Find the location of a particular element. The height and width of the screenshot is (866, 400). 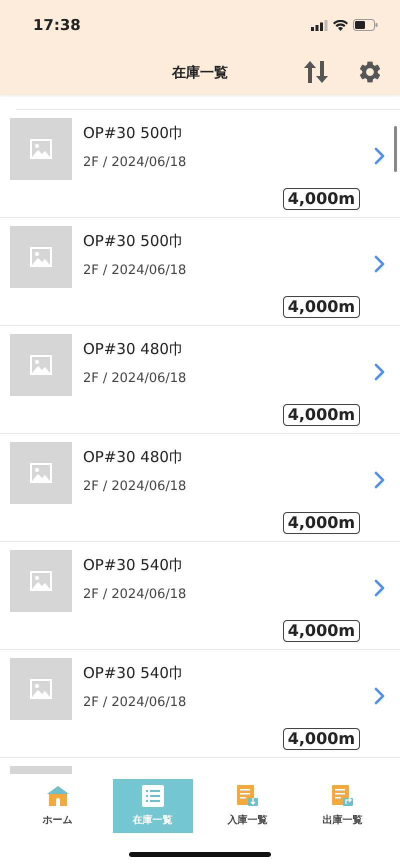

status-time: 17:38 is located at coordinates (57, 25).